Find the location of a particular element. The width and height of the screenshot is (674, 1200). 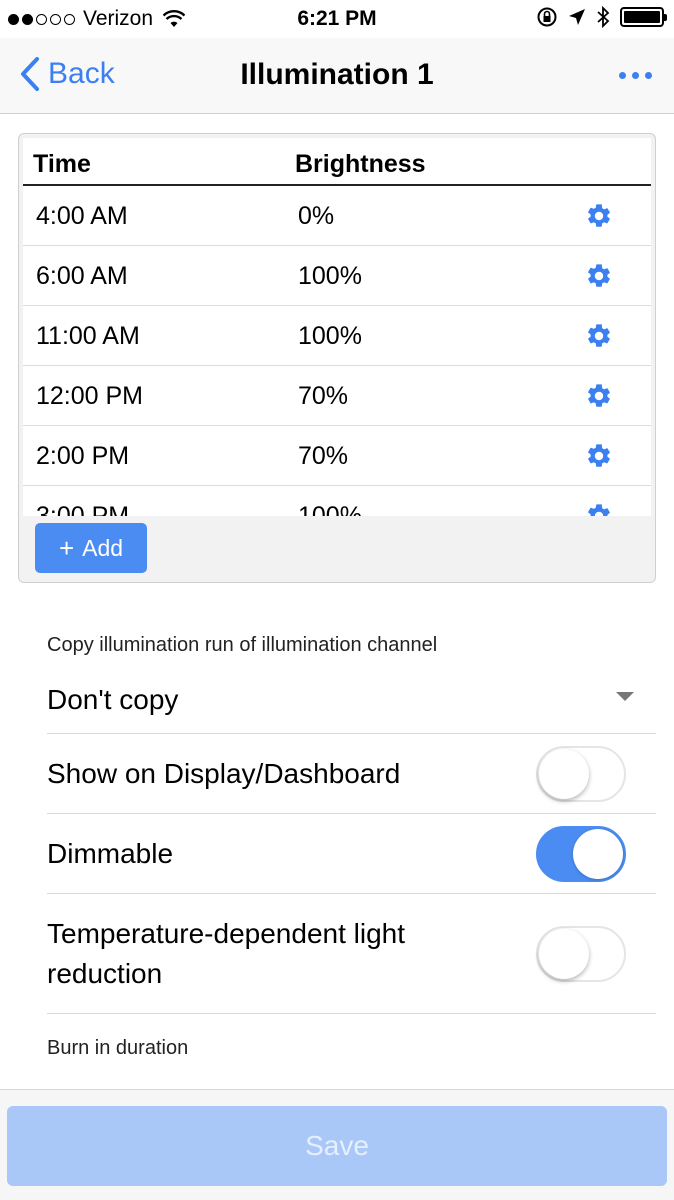

dimmable-label: Dimmable is located at coordinates (110, 853).